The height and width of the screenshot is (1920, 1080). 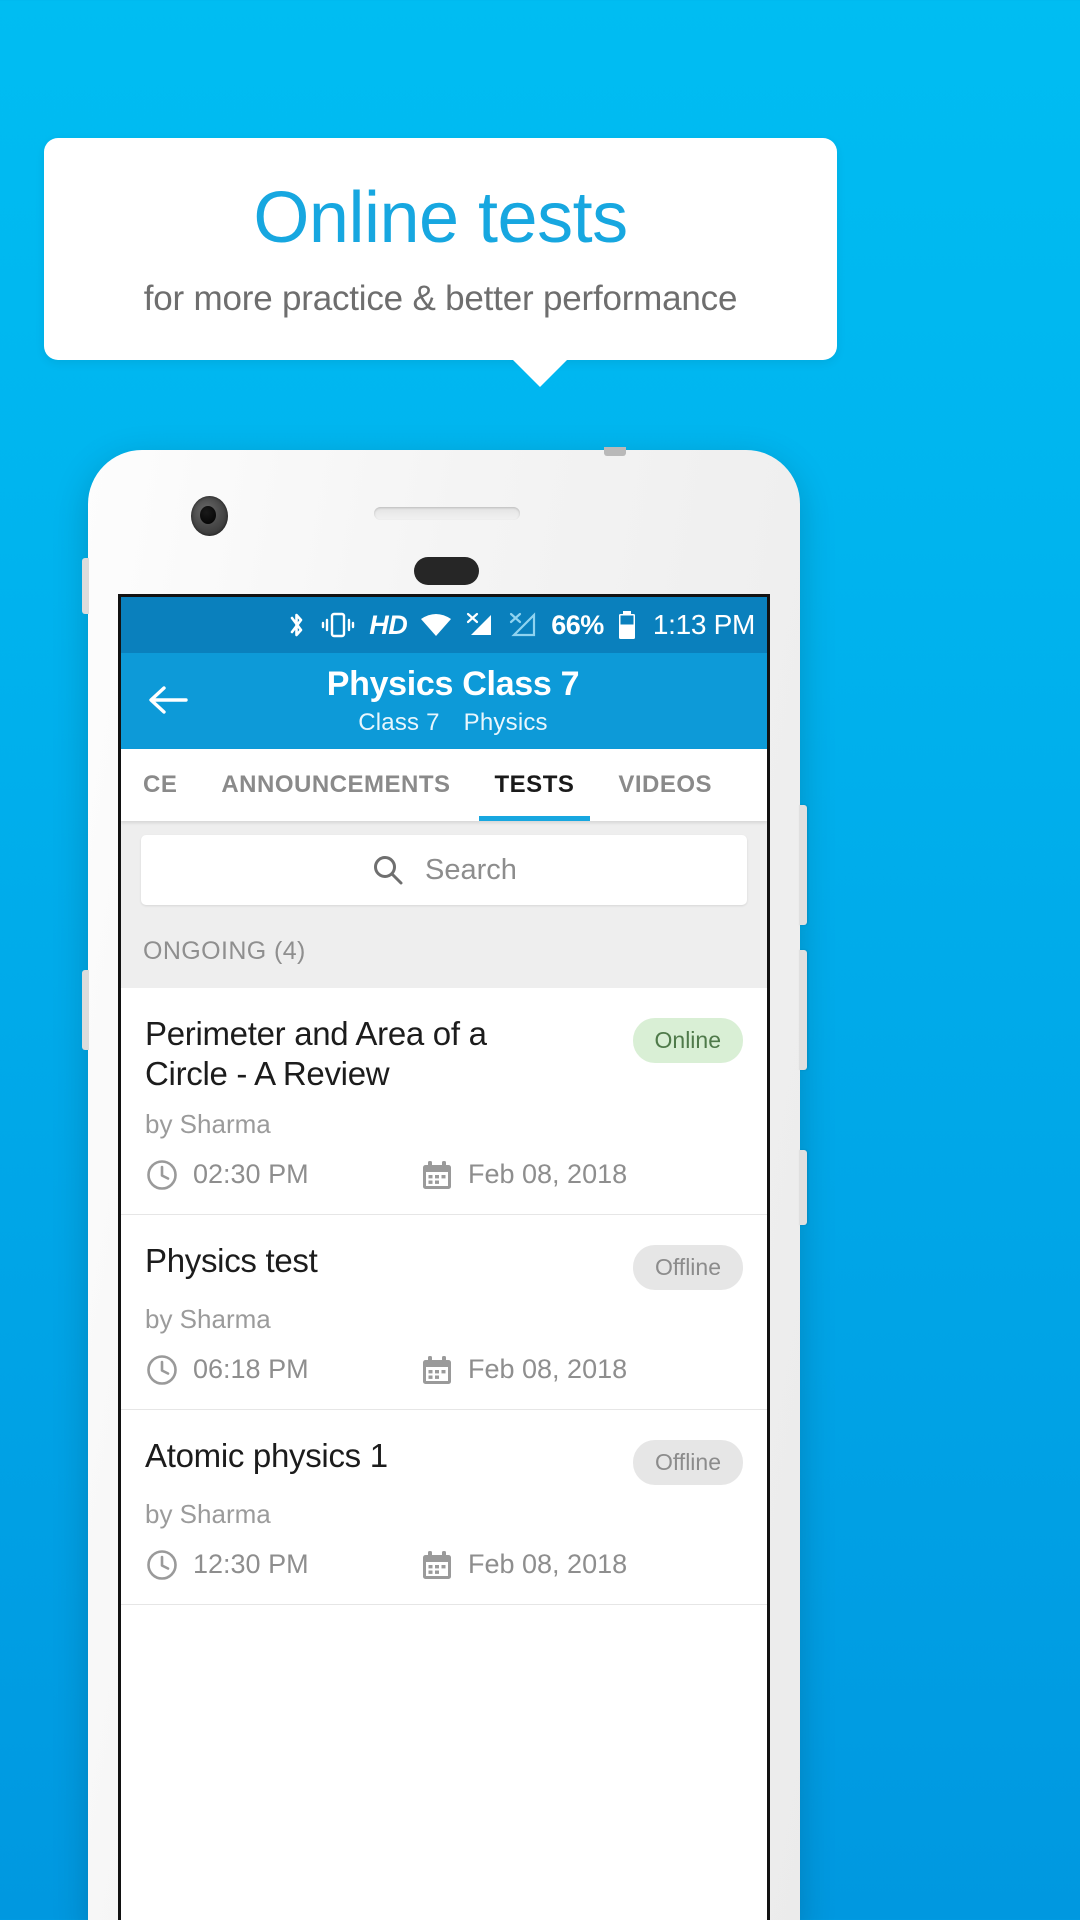 What do you see at coordinates (665, 785) in the screenshot?
I see `tab-videos: VIDEOS` at bounding box center [665, 785].